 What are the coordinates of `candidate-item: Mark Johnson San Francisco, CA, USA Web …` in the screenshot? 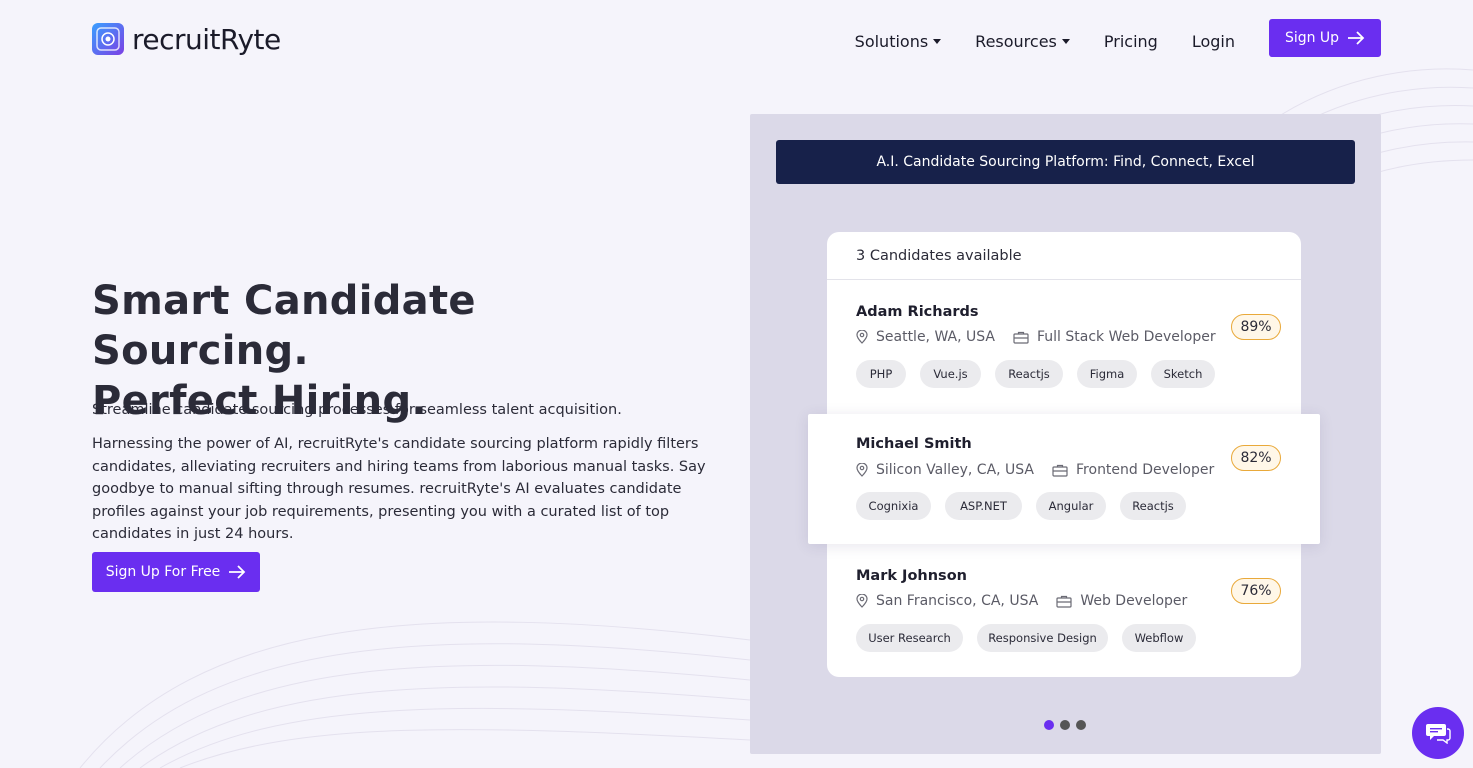 It's located at (1064, 605).